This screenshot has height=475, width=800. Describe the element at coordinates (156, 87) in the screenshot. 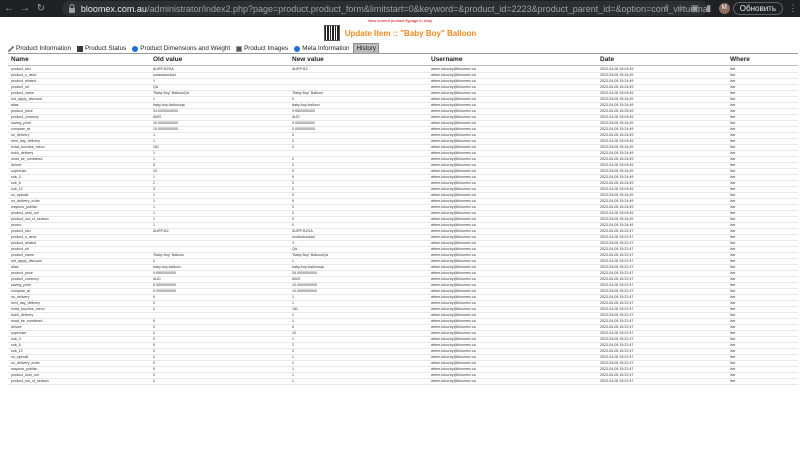

I see `cell-old-value: QA` at that location.